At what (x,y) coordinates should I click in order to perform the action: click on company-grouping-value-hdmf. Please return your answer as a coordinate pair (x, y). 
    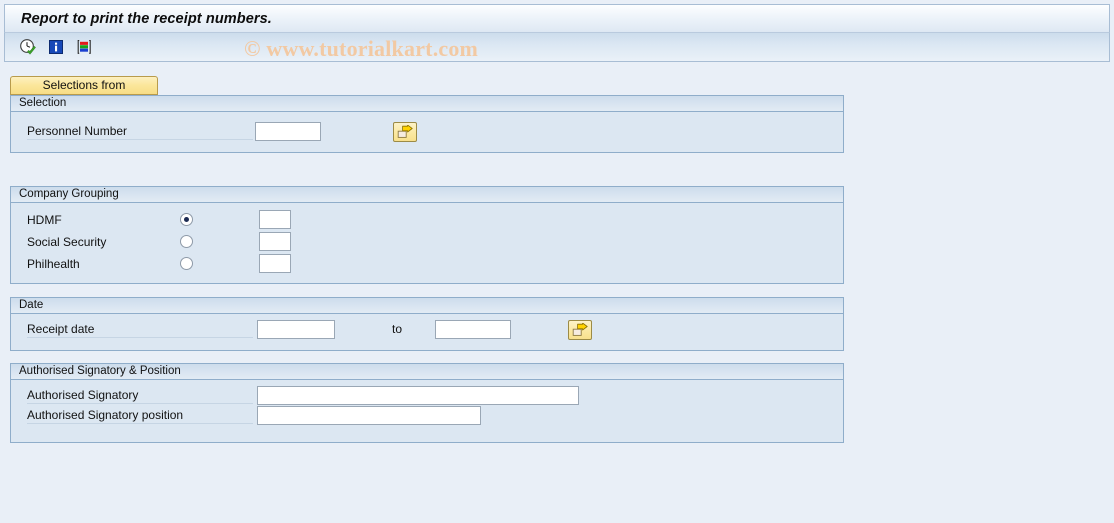
    Looking at the image, I should click on (275, 219).